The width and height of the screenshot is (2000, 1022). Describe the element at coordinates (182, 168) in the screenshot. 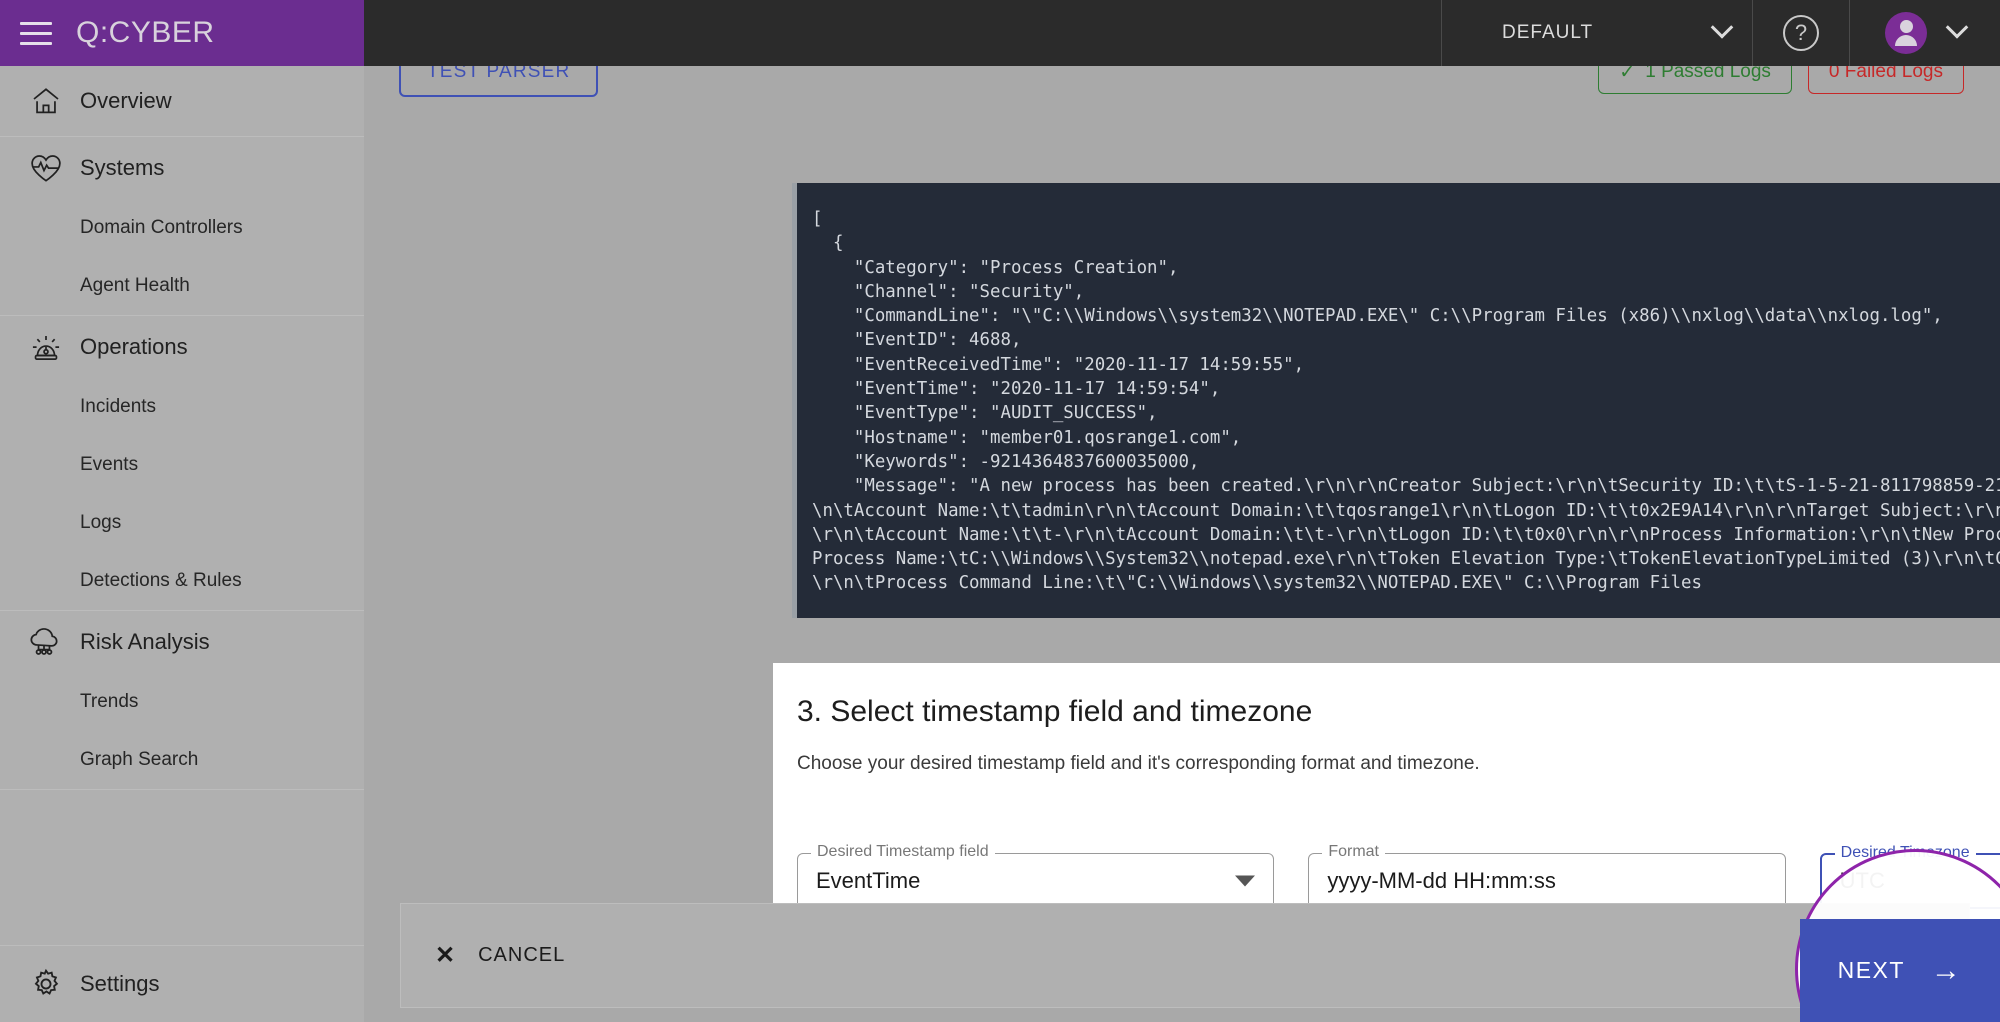

I see `sidebar-item-systems: Systems` at that location.